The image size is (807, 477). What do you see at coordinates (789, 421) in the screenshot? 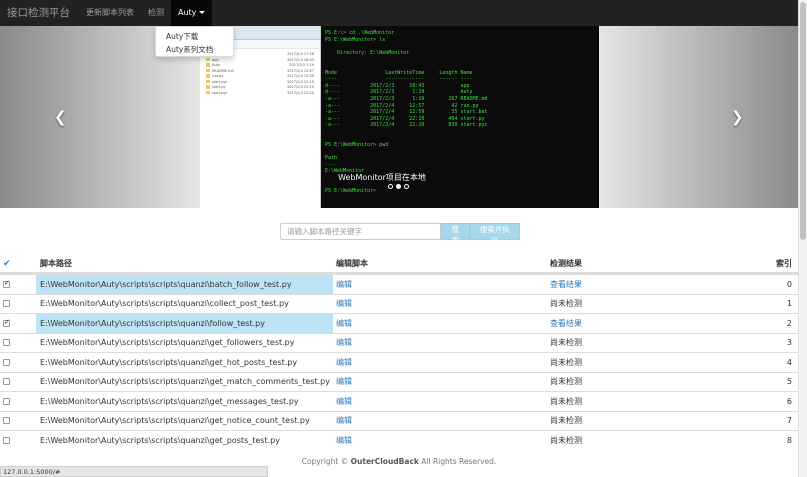
I see `row-index: 7` at bounding box center [789, 421].